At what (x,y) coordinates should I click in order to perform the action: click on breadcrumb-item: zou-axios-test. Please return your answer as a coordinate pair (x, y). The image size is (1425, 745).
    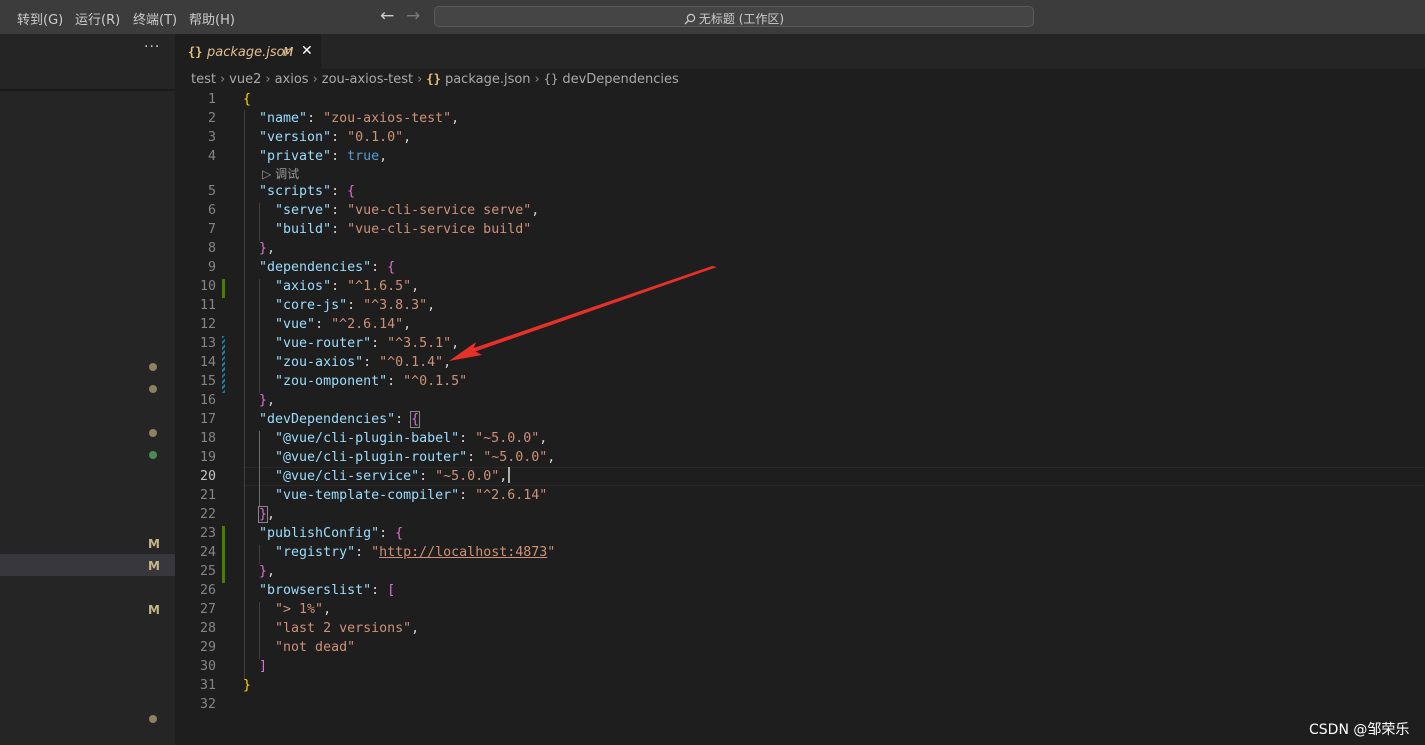
    Looking at the image, I should click on (367, 79).